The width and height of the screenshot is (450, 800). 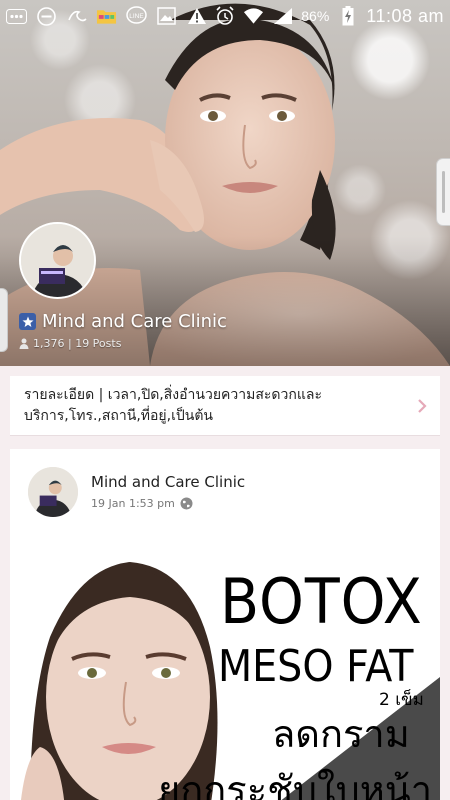 What do you see at coordinates (76, 16) in the screenshot?
I see `swirl-app-icon` at bounding box center [76, 16].